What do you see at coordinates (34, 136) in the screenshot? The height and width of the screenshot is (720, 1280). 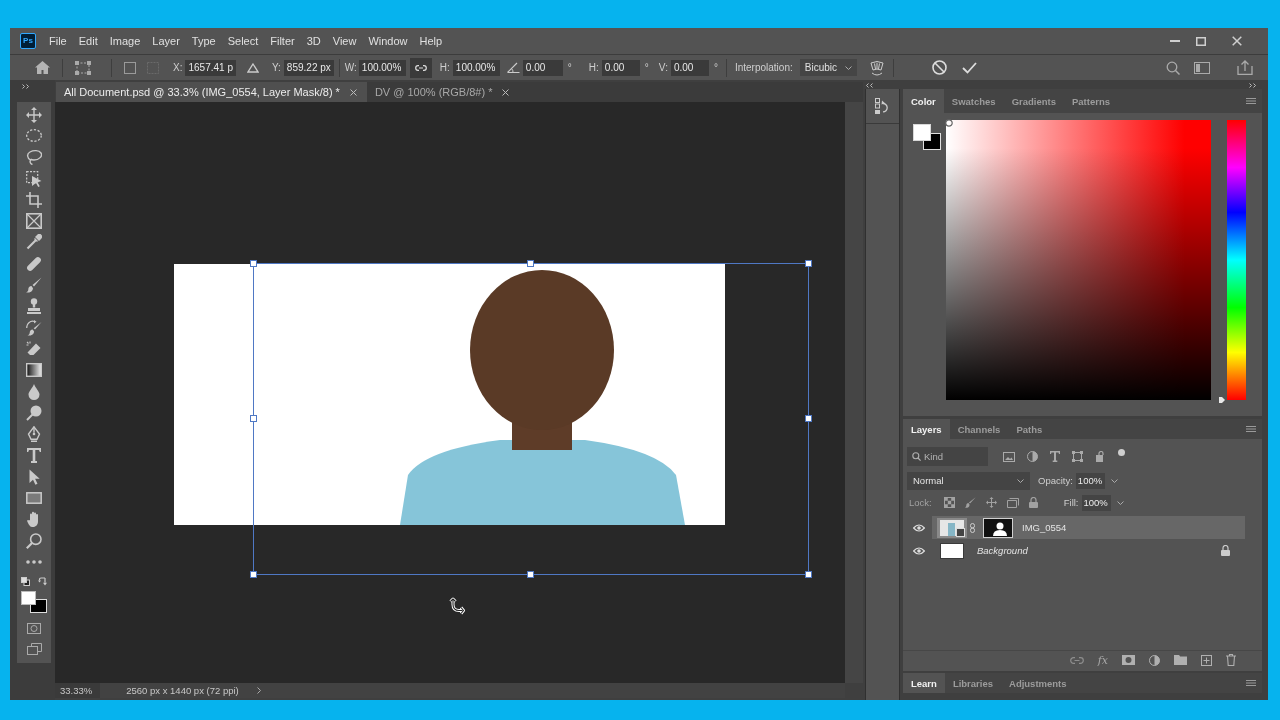 I see `dashed-ellipse-icon` at bounding box center [34, 136].